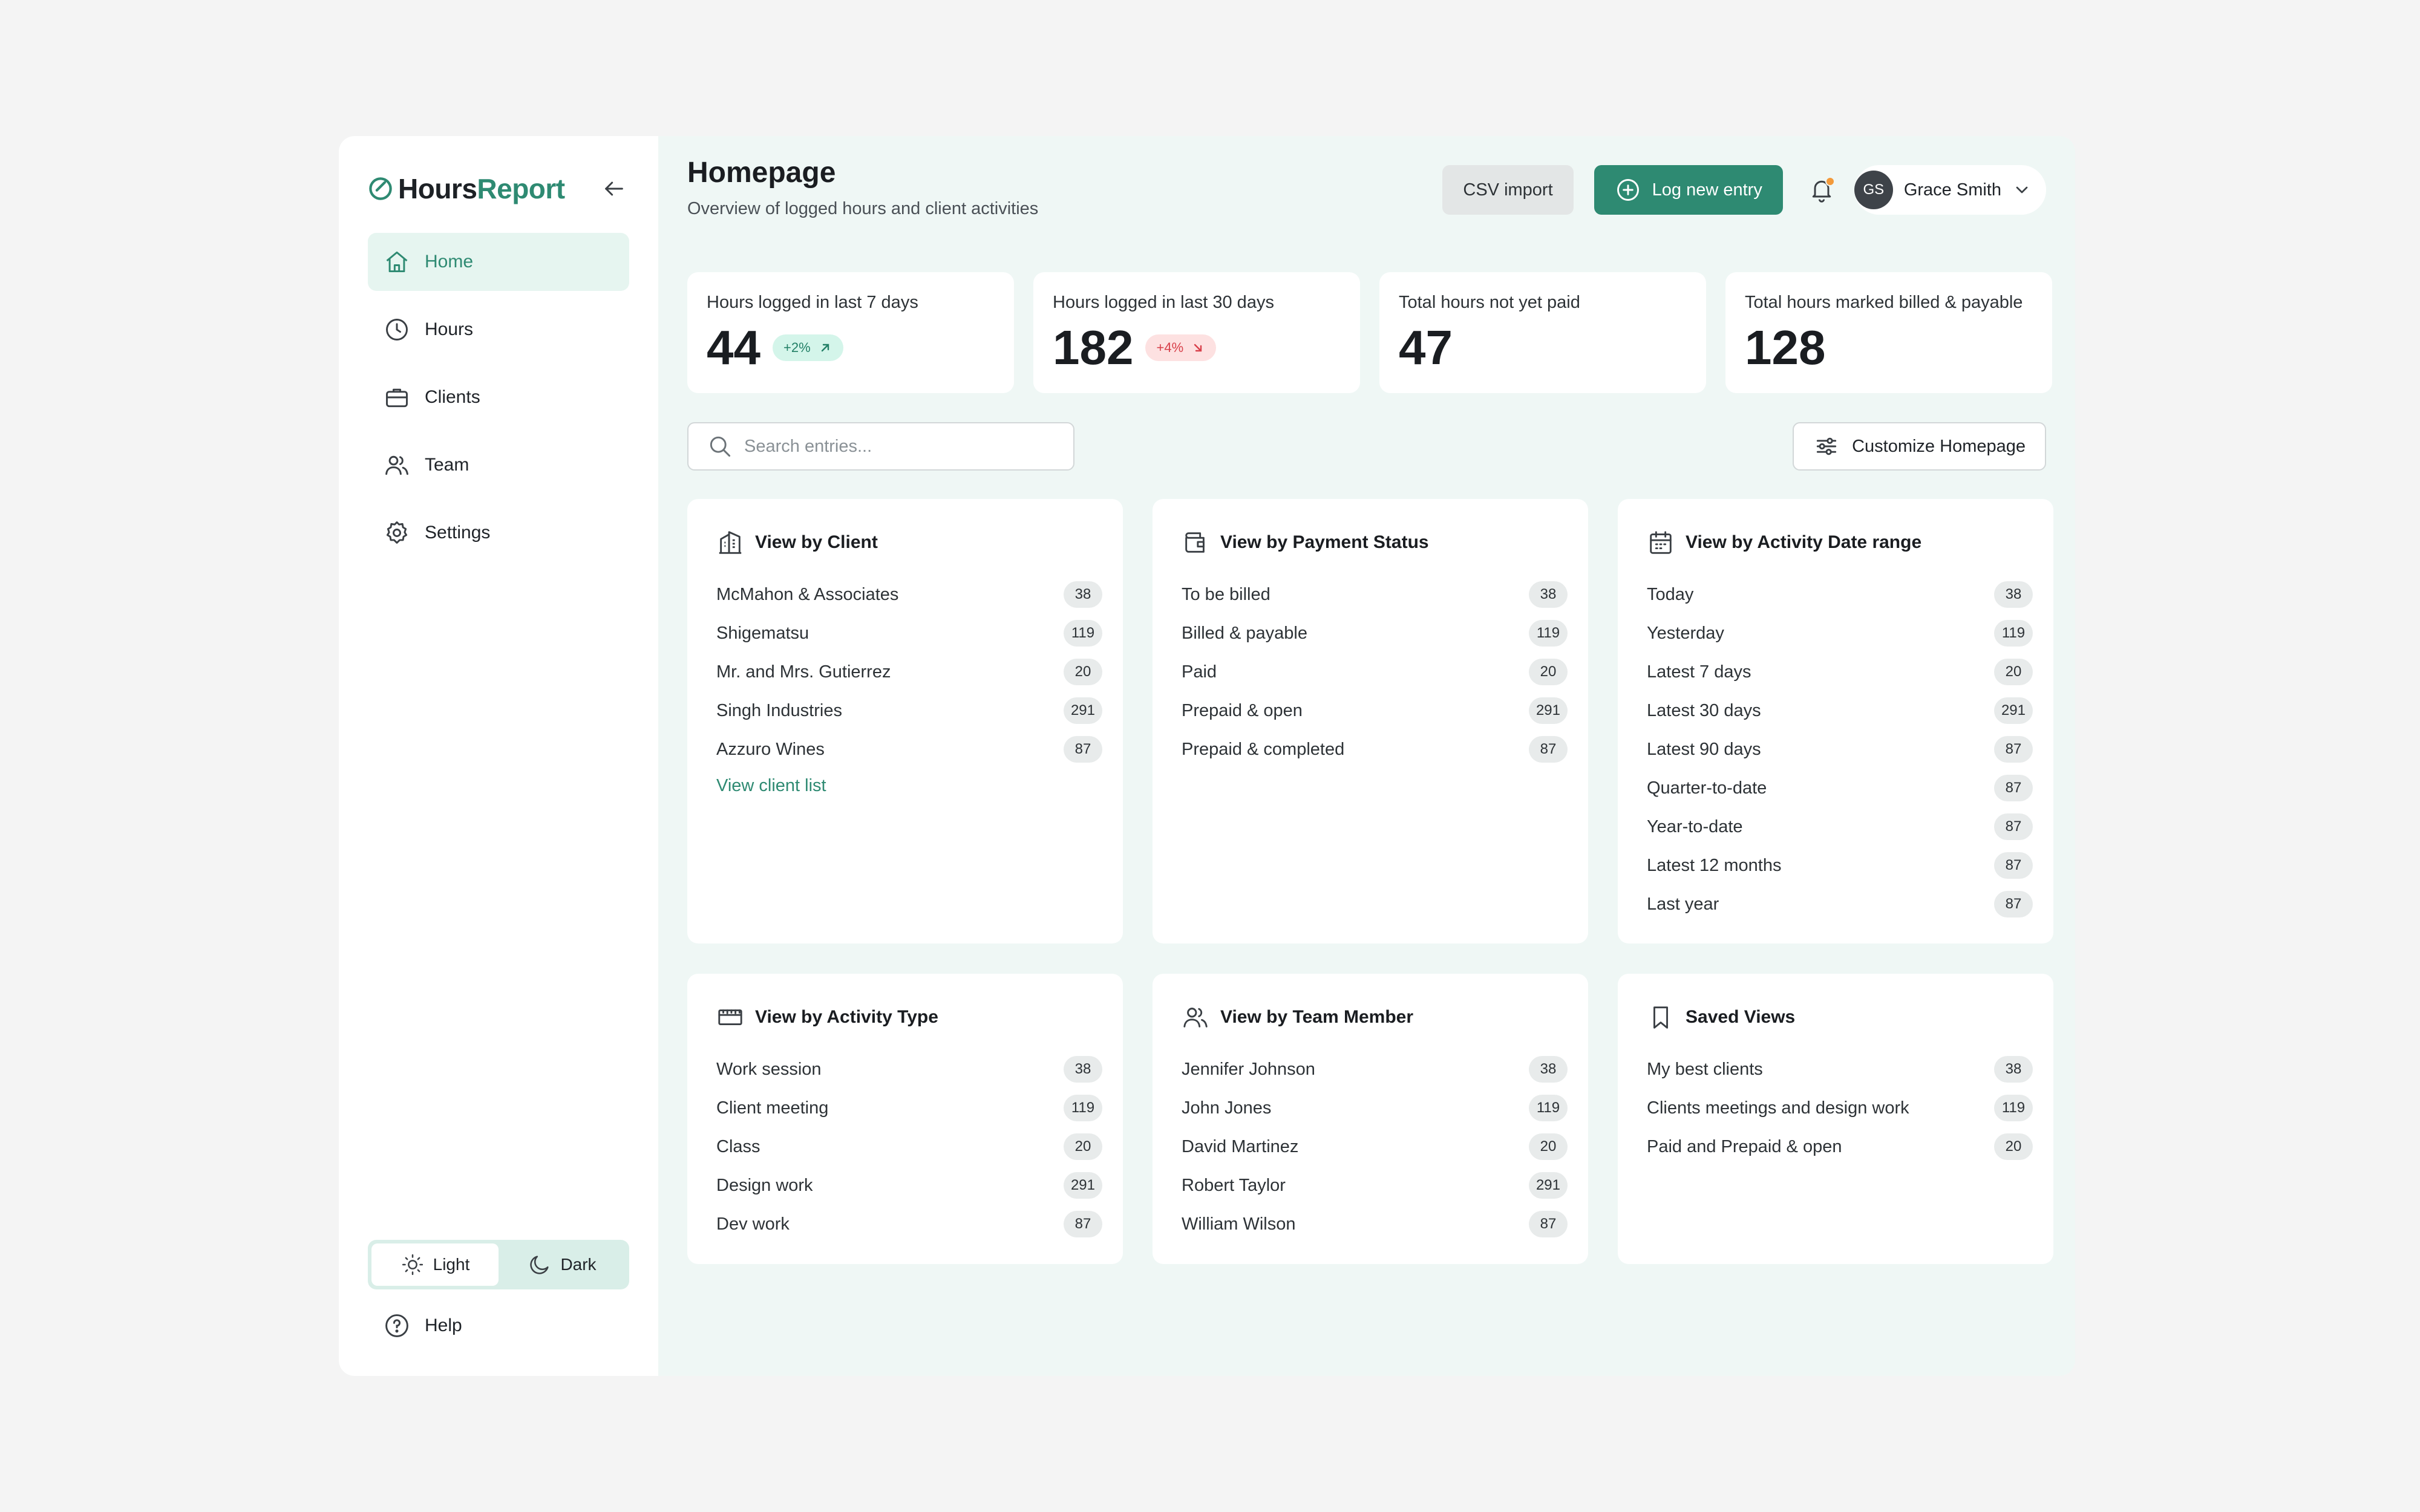 This screenshot has width=2420, height=1512. Describe the element at coordinates (909, 749) in the screenshot. I see `list-item: Azzuro Wines 87` at that location.